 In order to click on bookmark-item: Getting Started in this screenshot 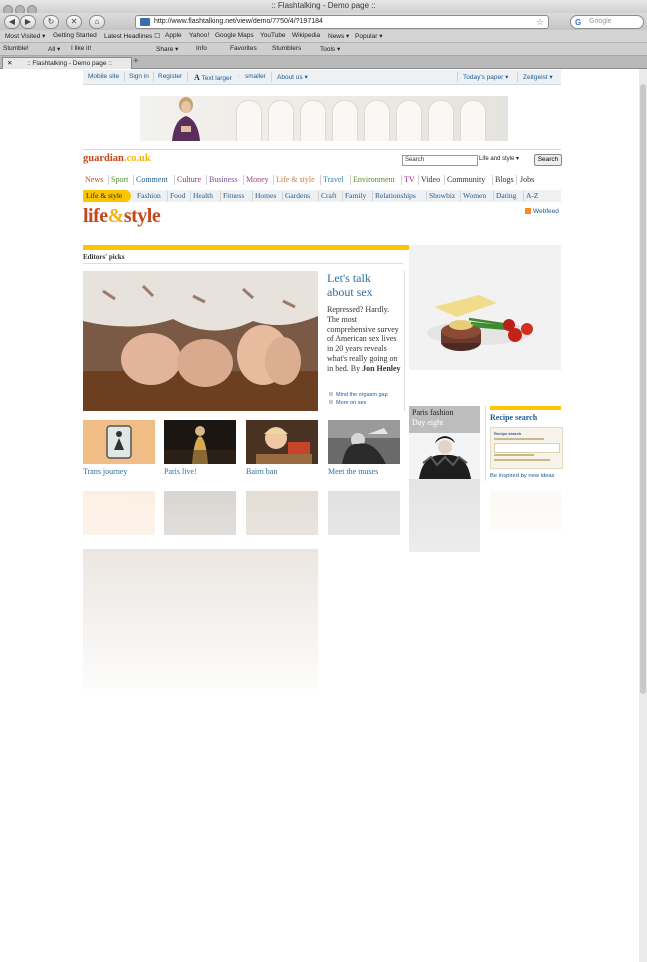, I will do `click(75, 35)`.